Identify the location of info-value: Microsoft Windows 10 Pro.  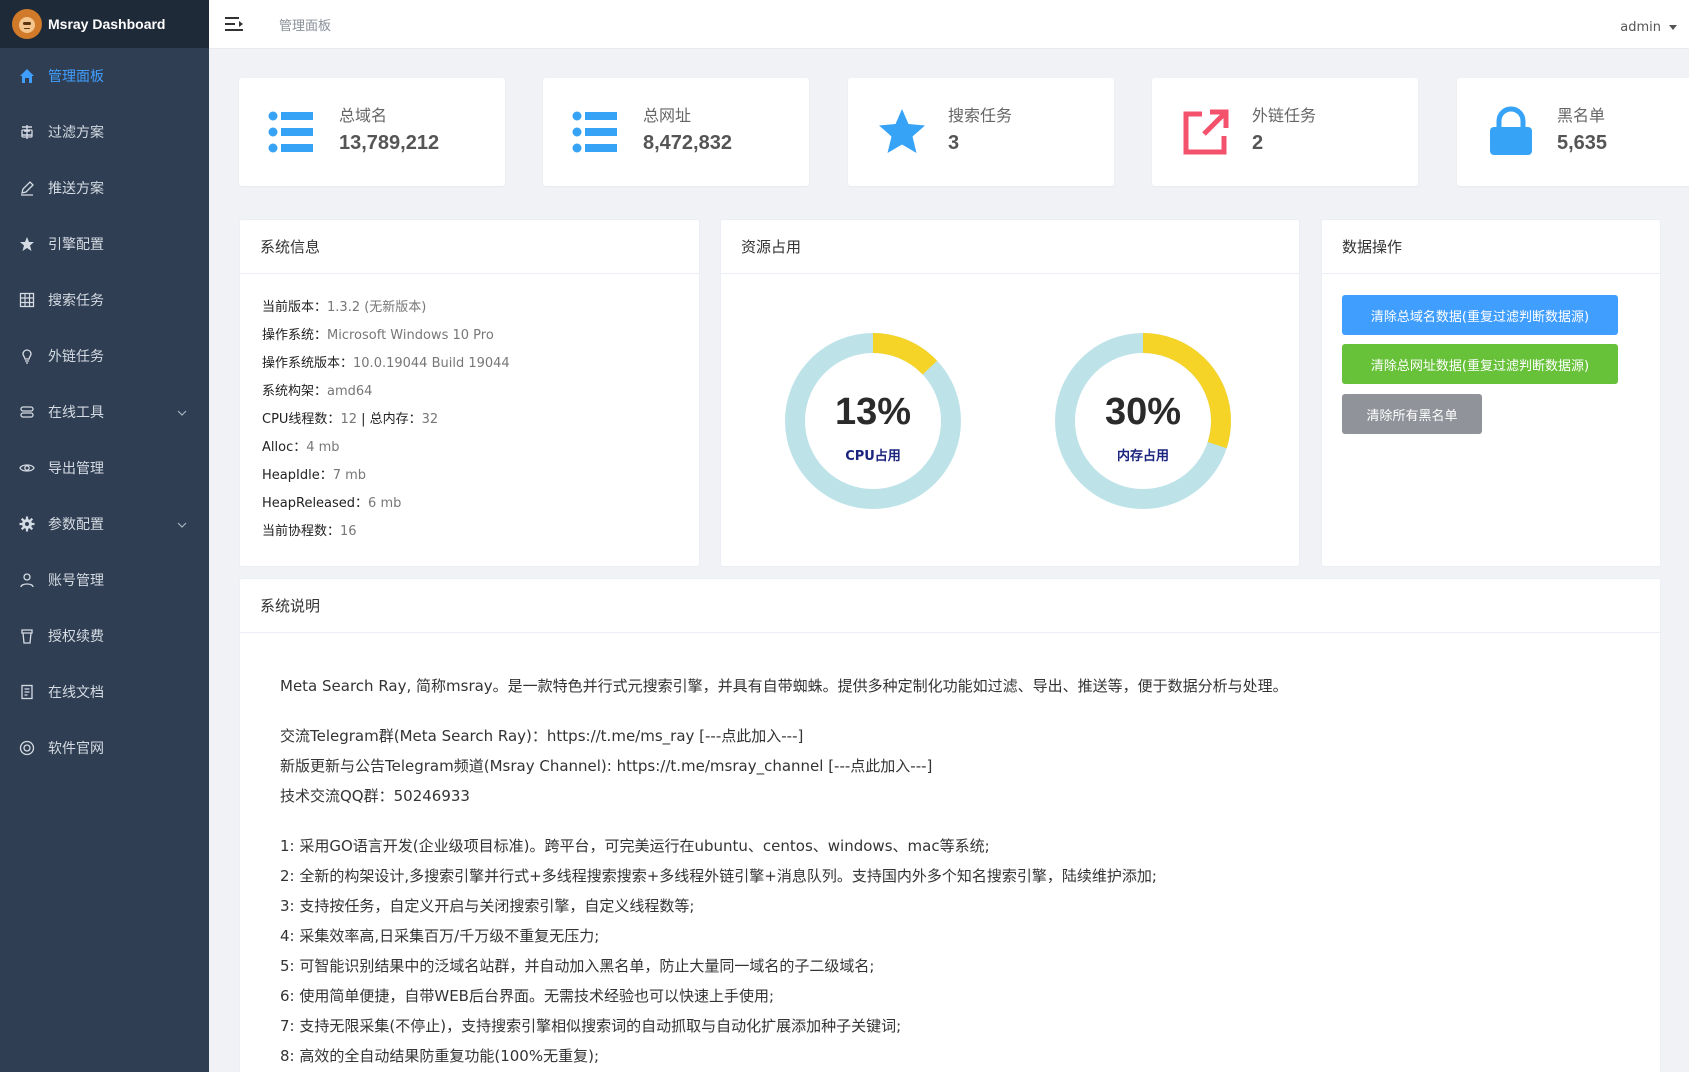
(410, 335).